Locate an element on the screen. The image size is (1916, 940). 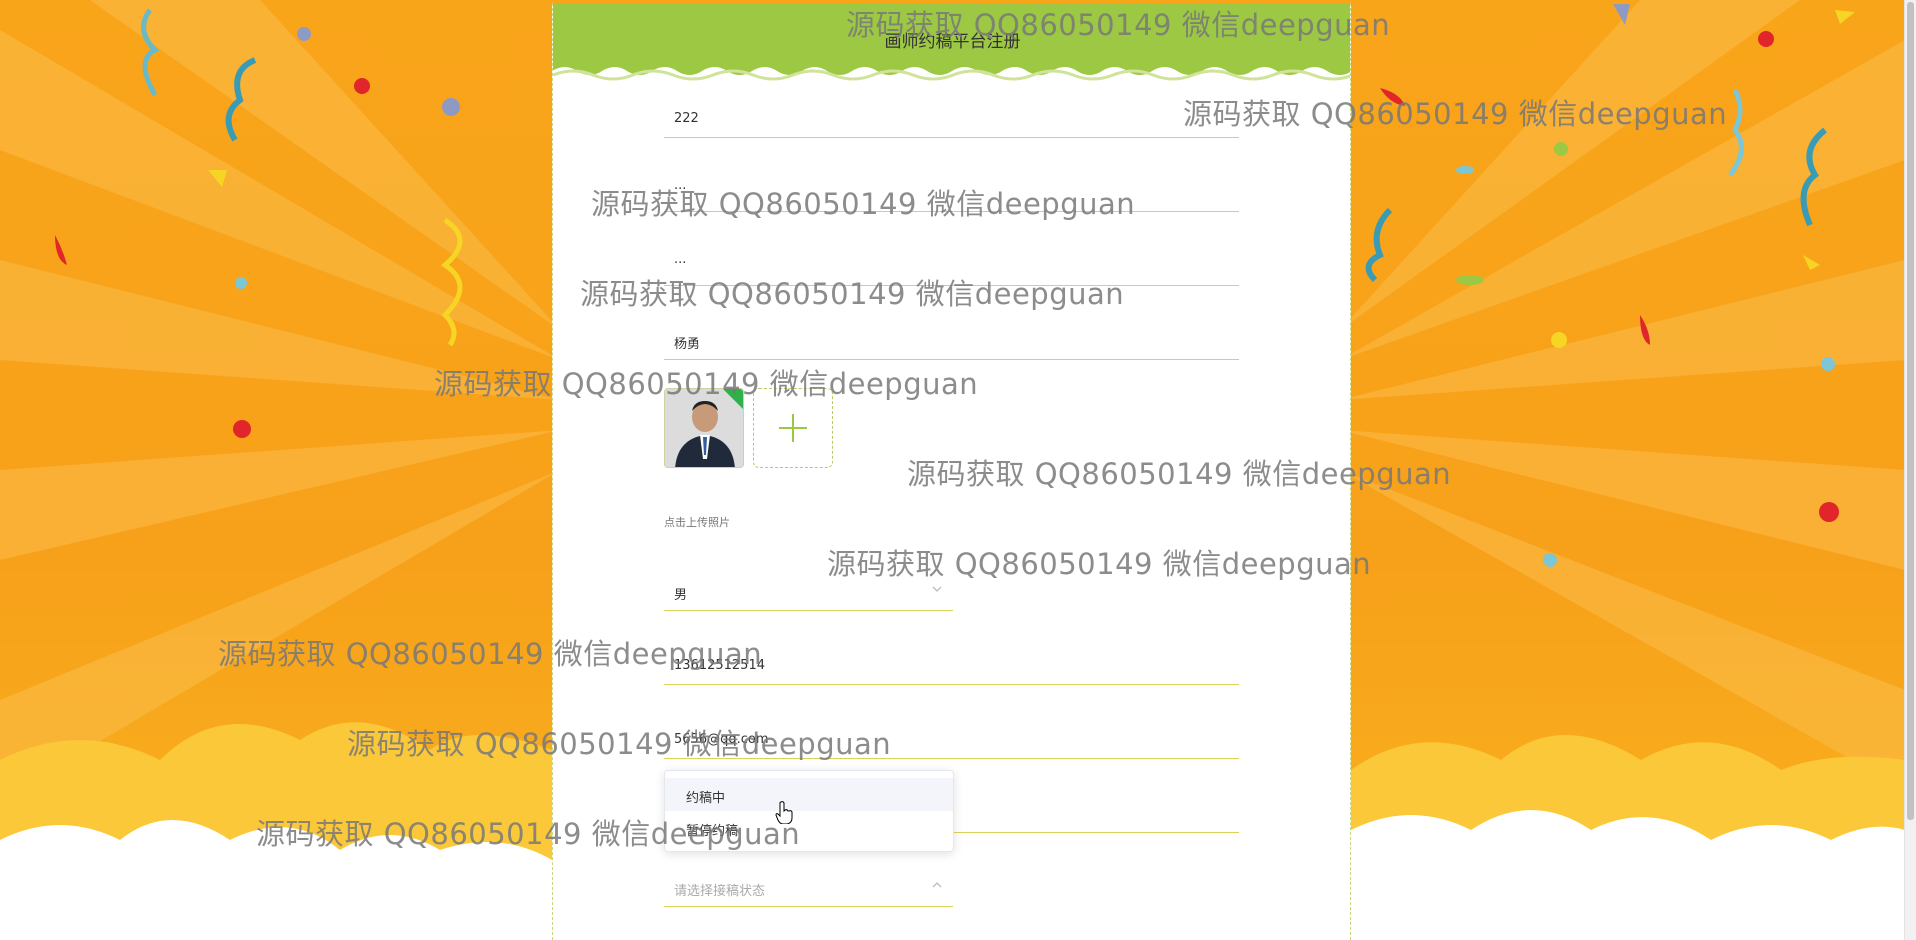
scrollbar-thumb is located at coordinates (1910, 411).